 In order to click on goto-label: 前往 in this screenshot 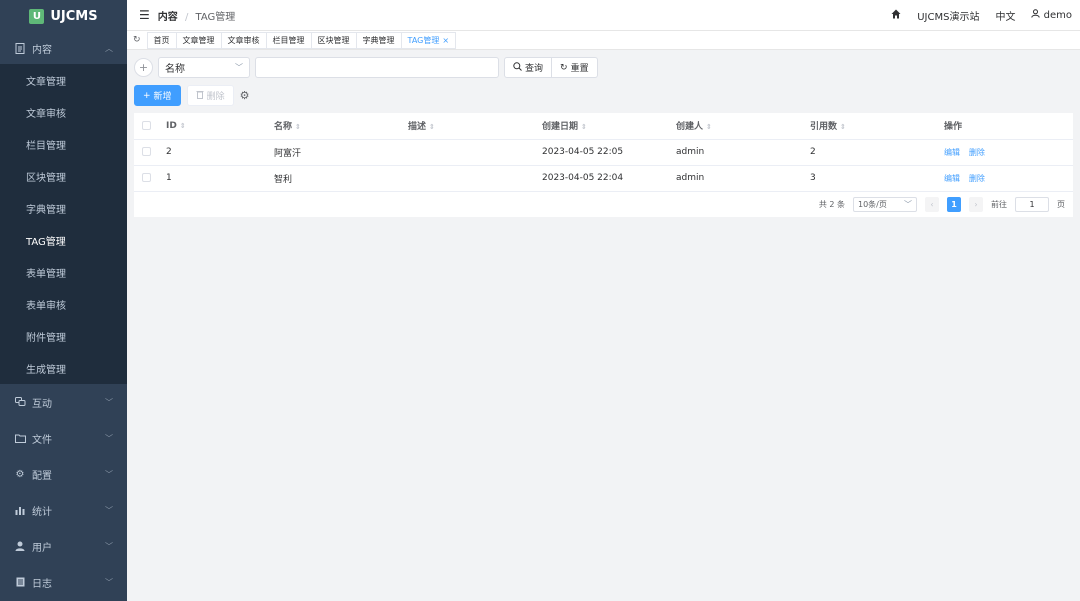, I will do `click(999, 204)`.